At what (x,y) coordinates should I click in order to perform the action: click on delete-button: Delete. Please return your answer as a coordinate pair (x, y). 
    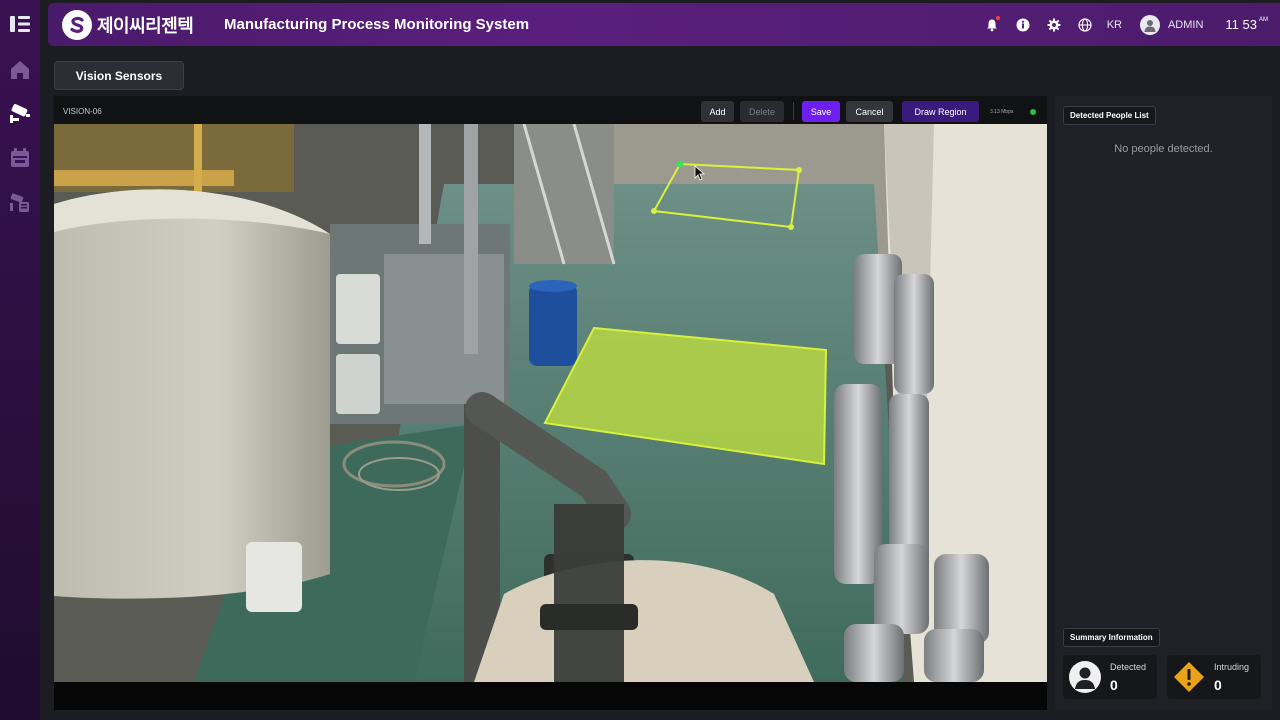
    Looking at the image, I should click on (762, 111).